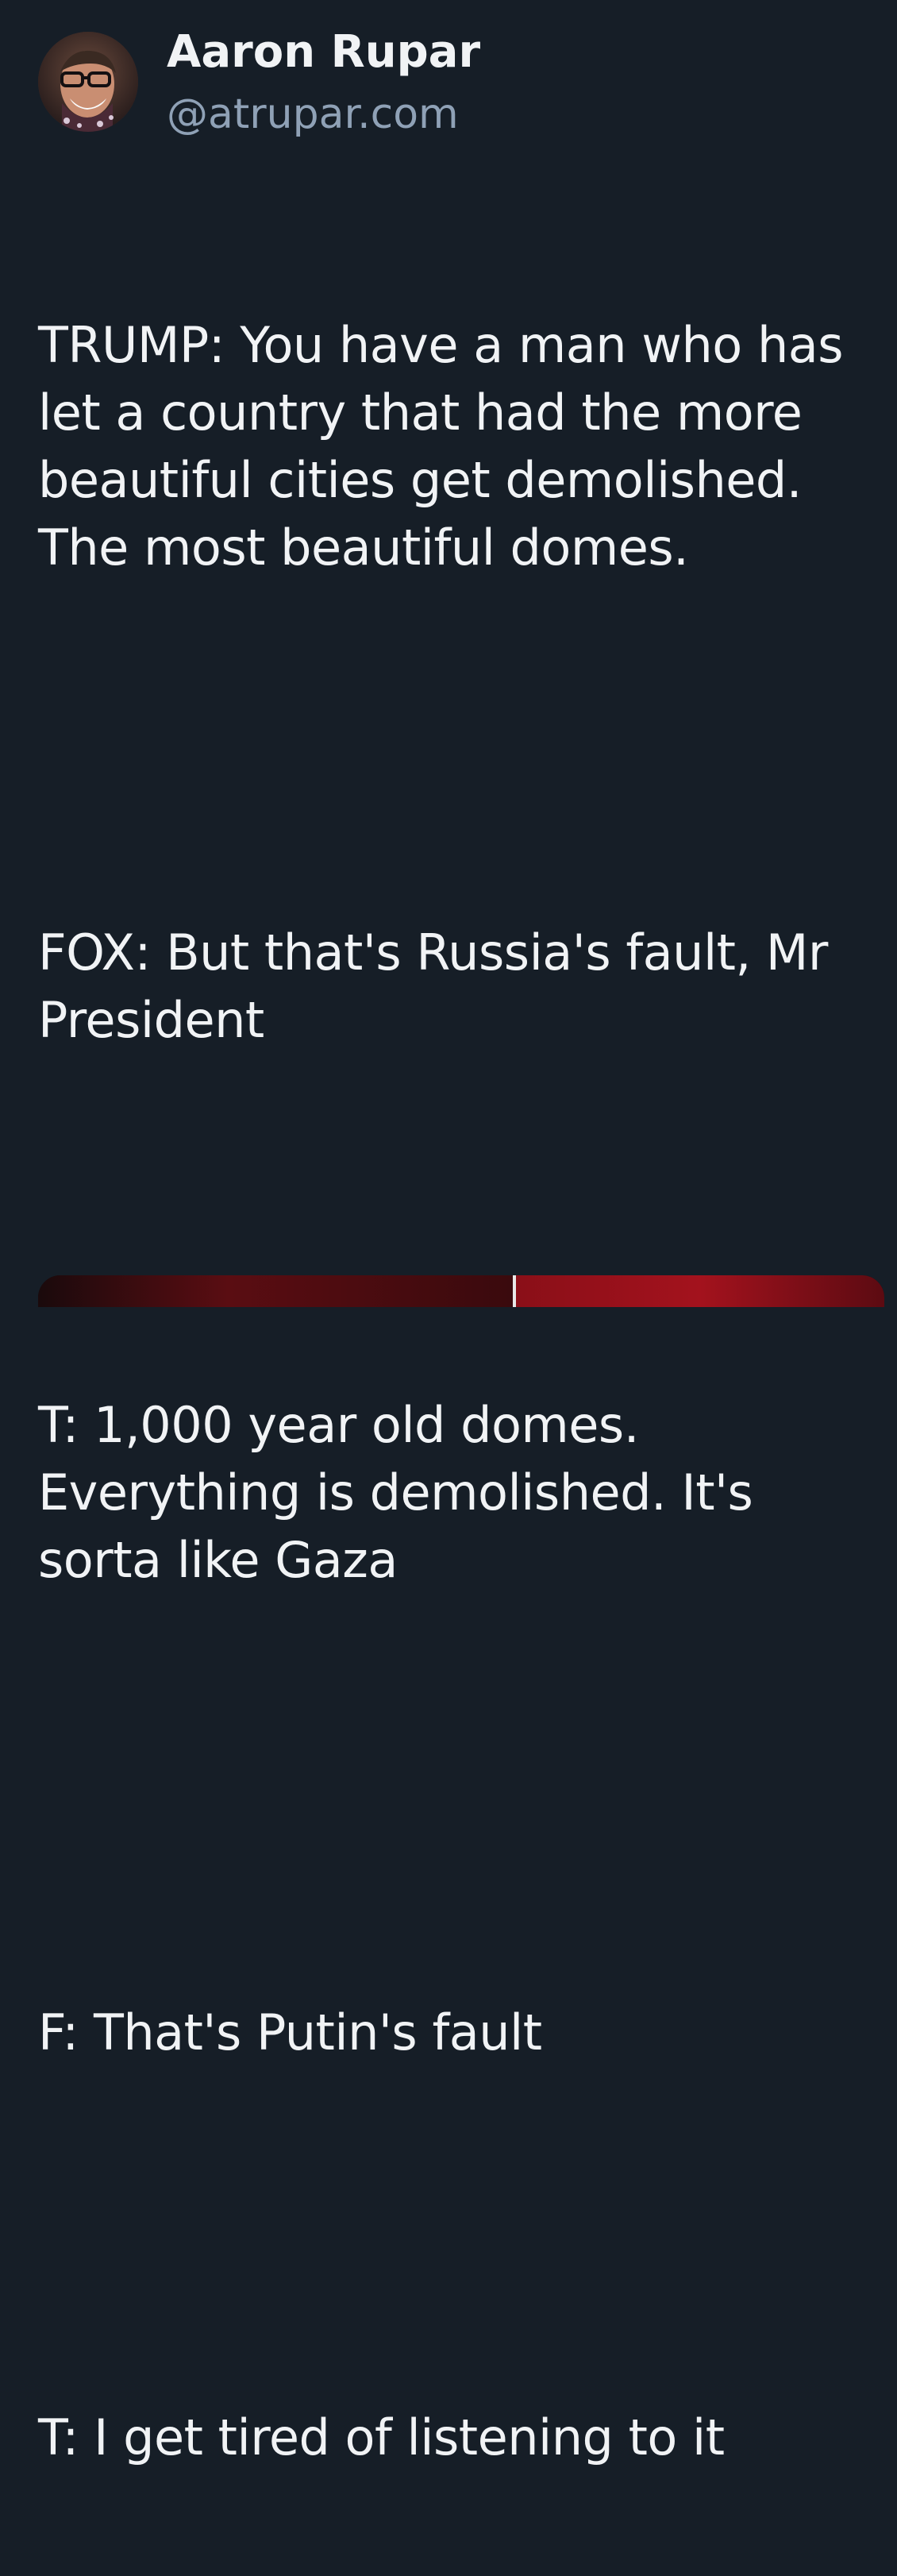  I want to click on avatar-photo-icon, so click(88, 82).